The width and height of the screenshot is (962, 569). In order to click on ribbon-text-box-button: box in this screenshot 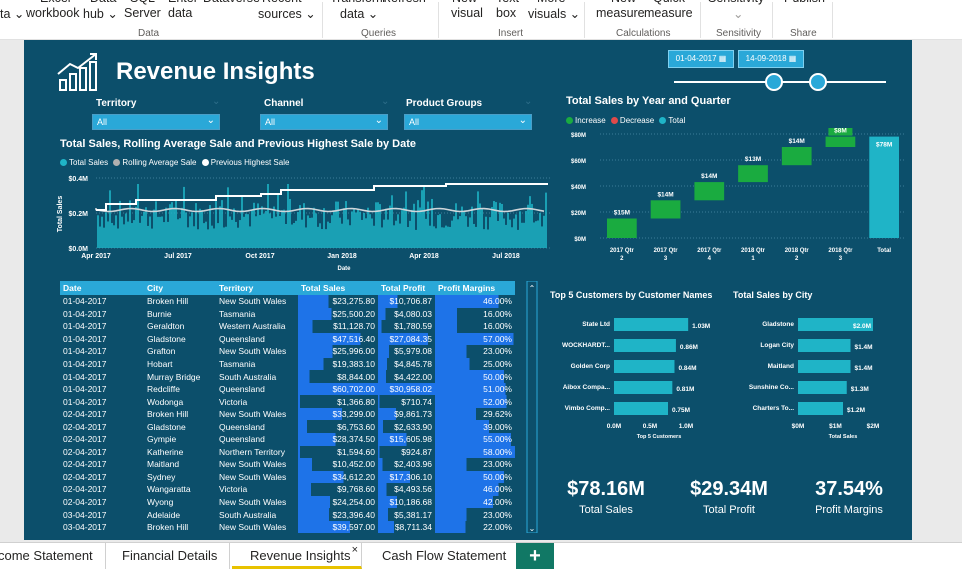, I will do `click(506, 13)`.